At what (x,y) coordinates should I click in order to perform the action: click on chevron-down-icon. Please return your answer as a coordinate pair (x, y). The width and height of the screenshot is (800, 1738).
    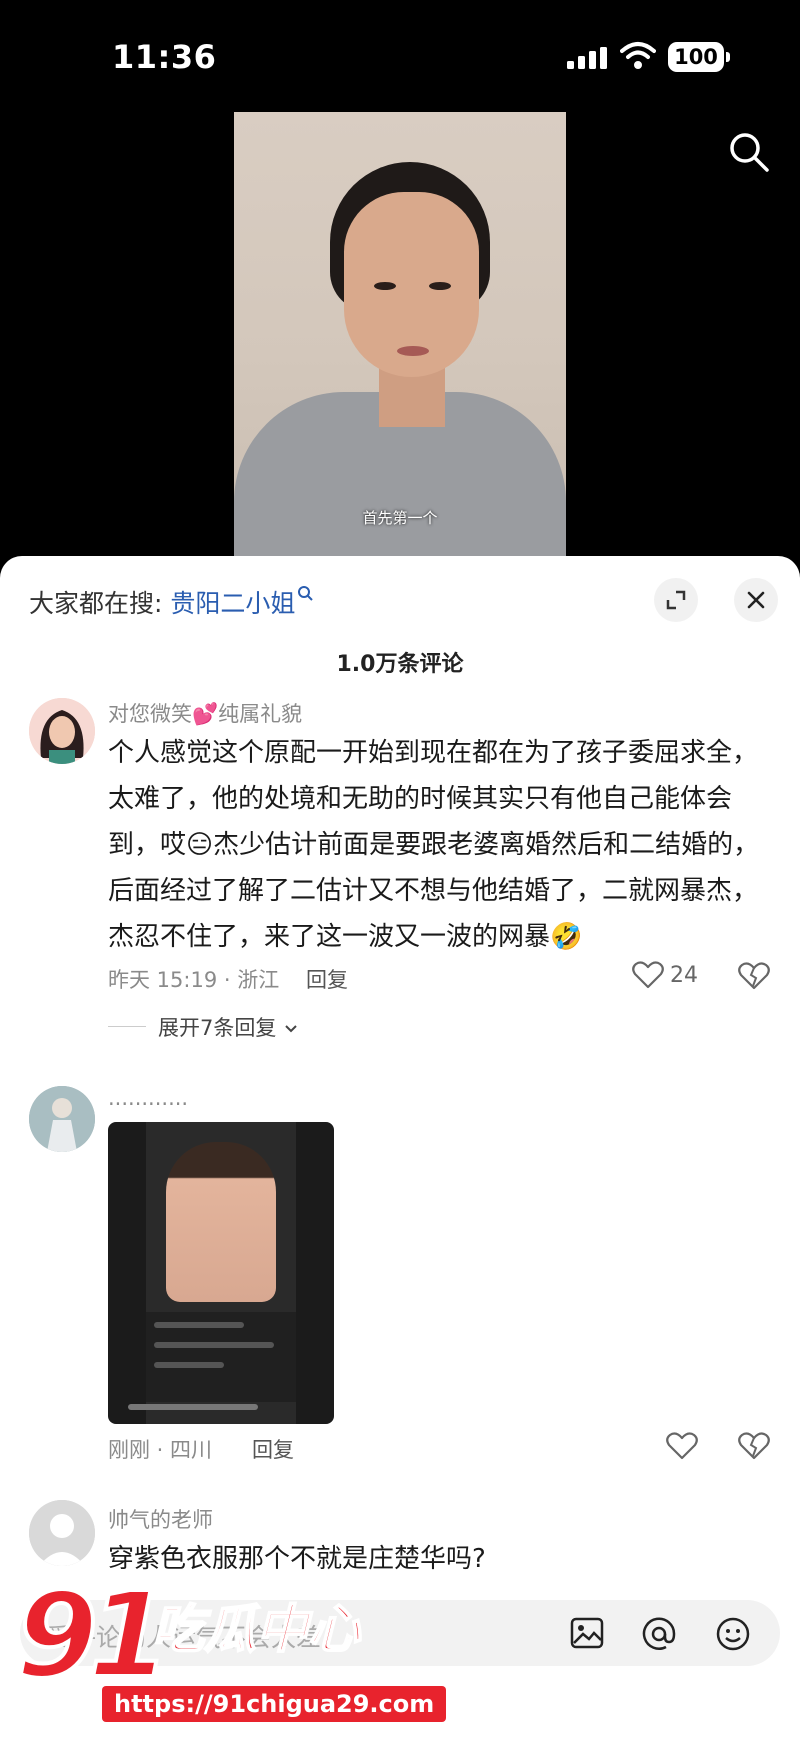
    Looking at the image, I should click on (291, 1029).